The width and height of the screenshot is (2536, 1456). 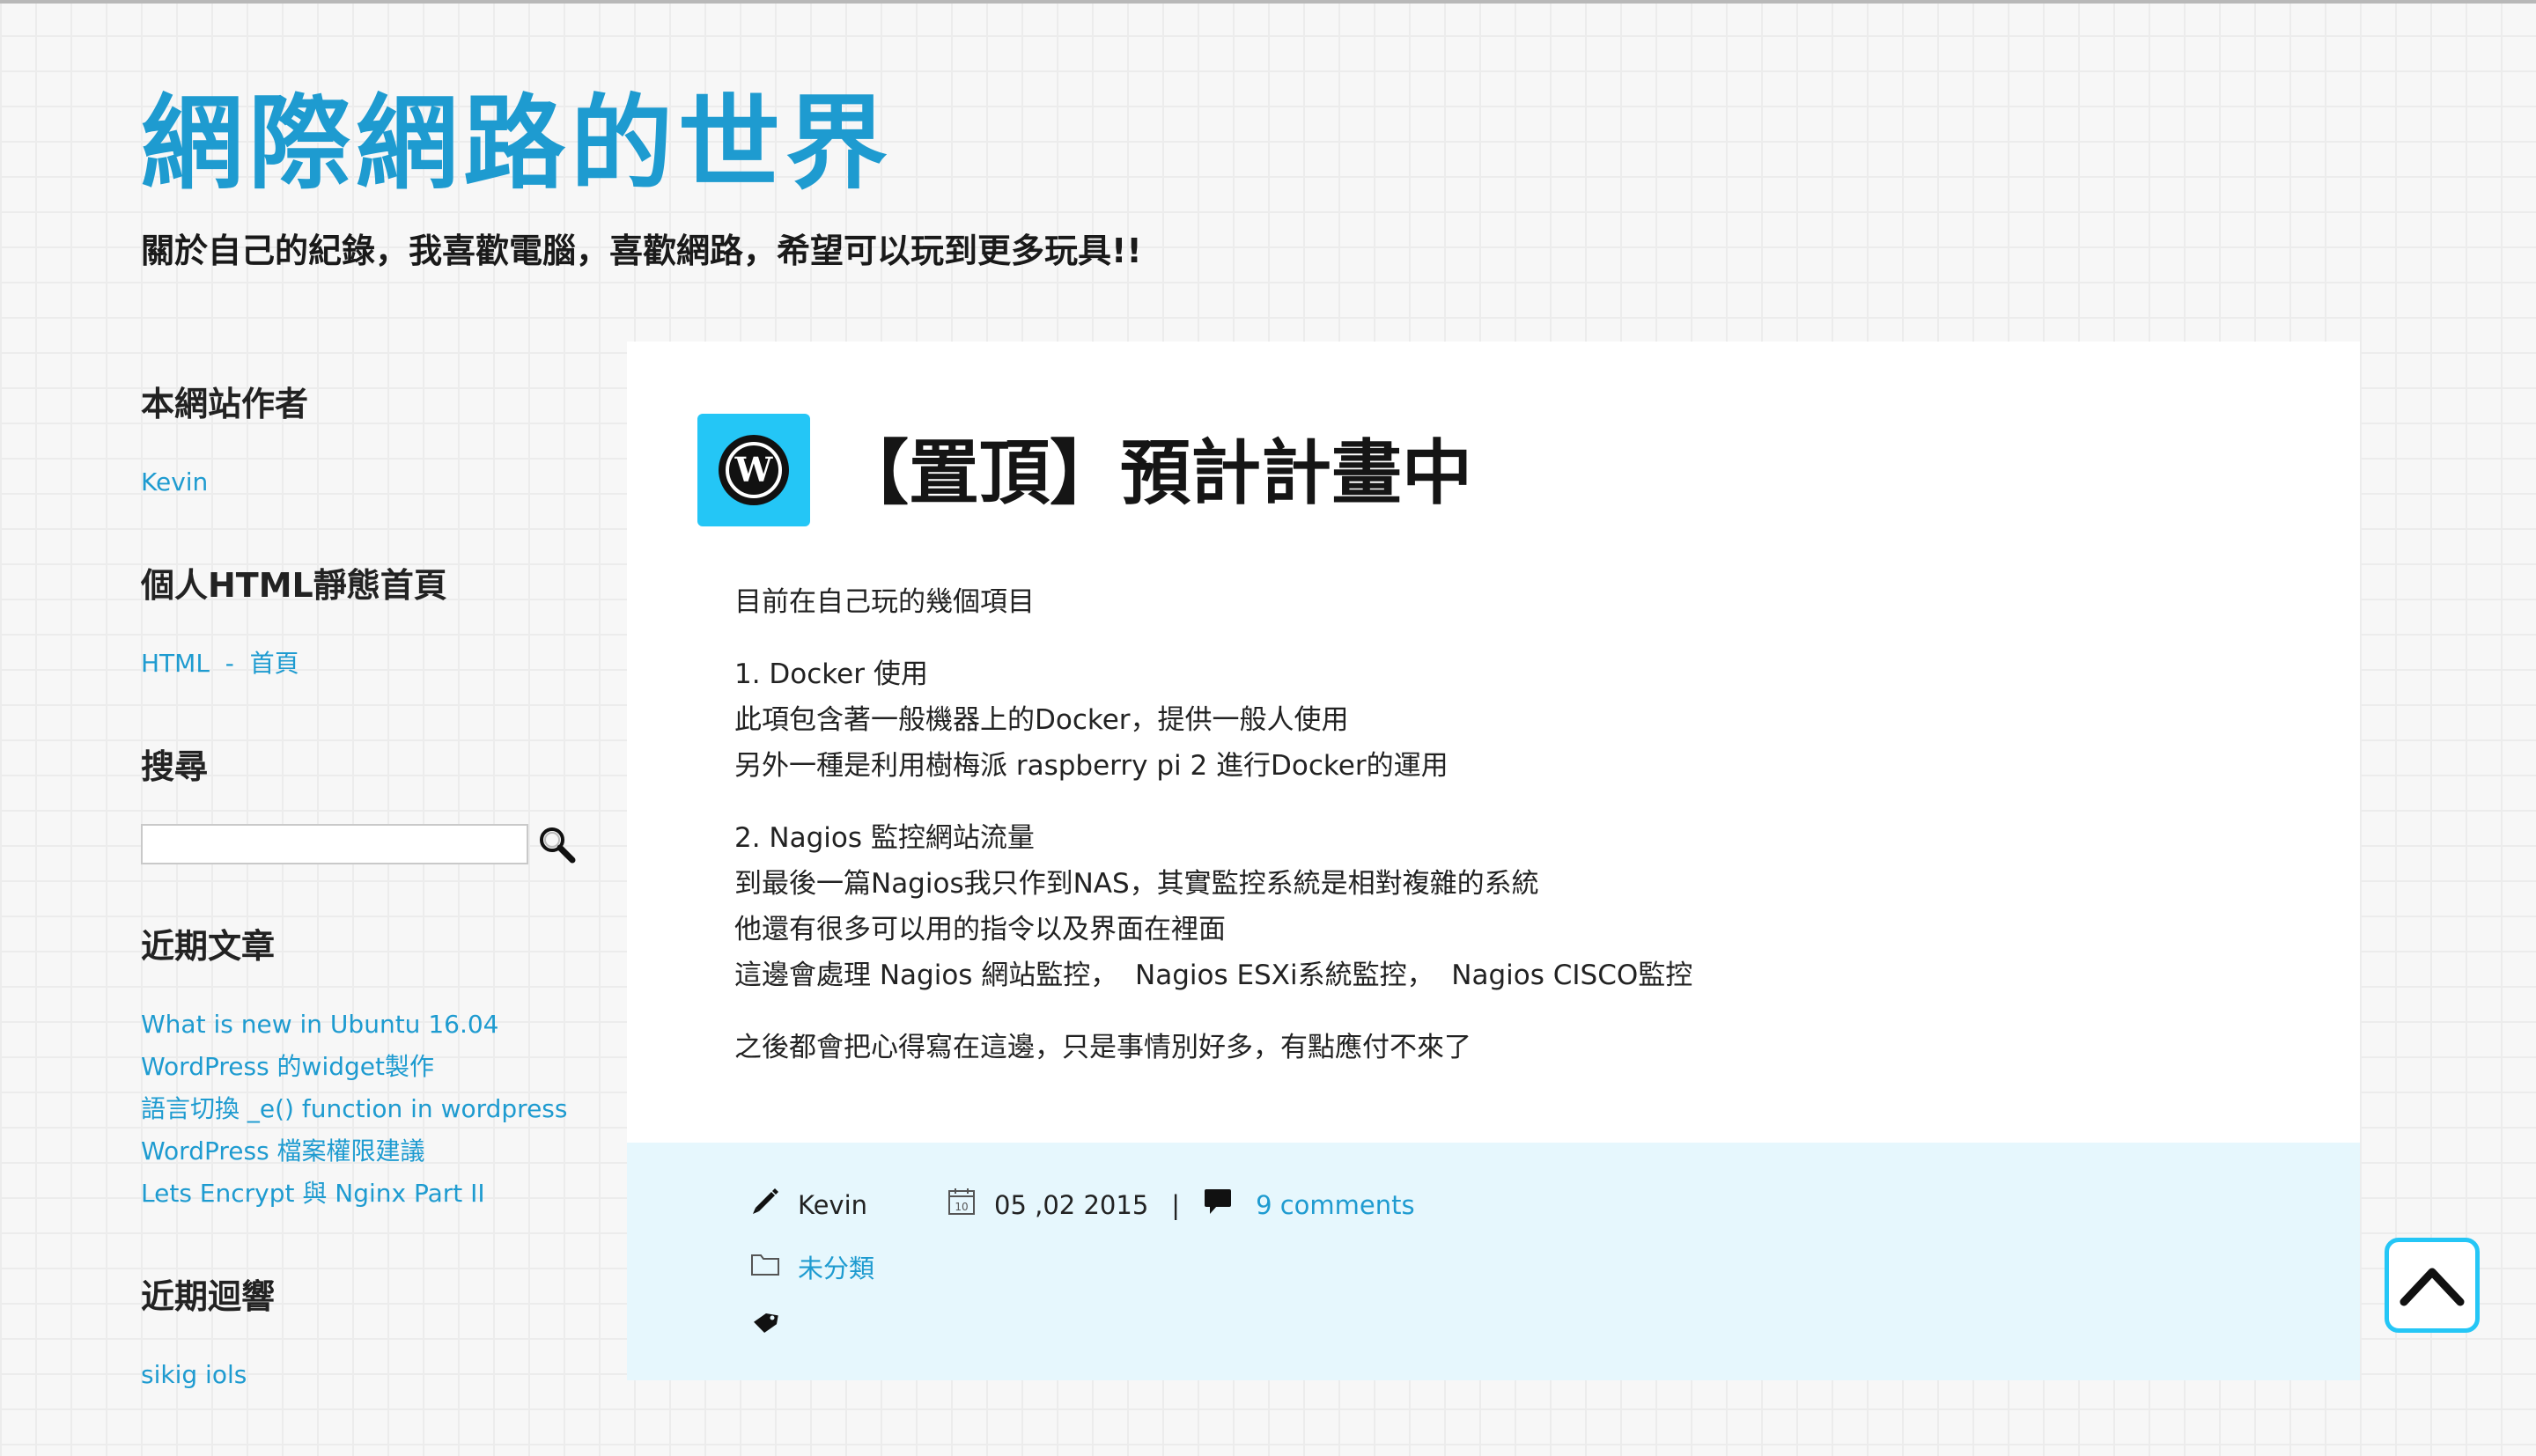 I want to click on widget-search: 搜尋, so click(x=378, y=804).